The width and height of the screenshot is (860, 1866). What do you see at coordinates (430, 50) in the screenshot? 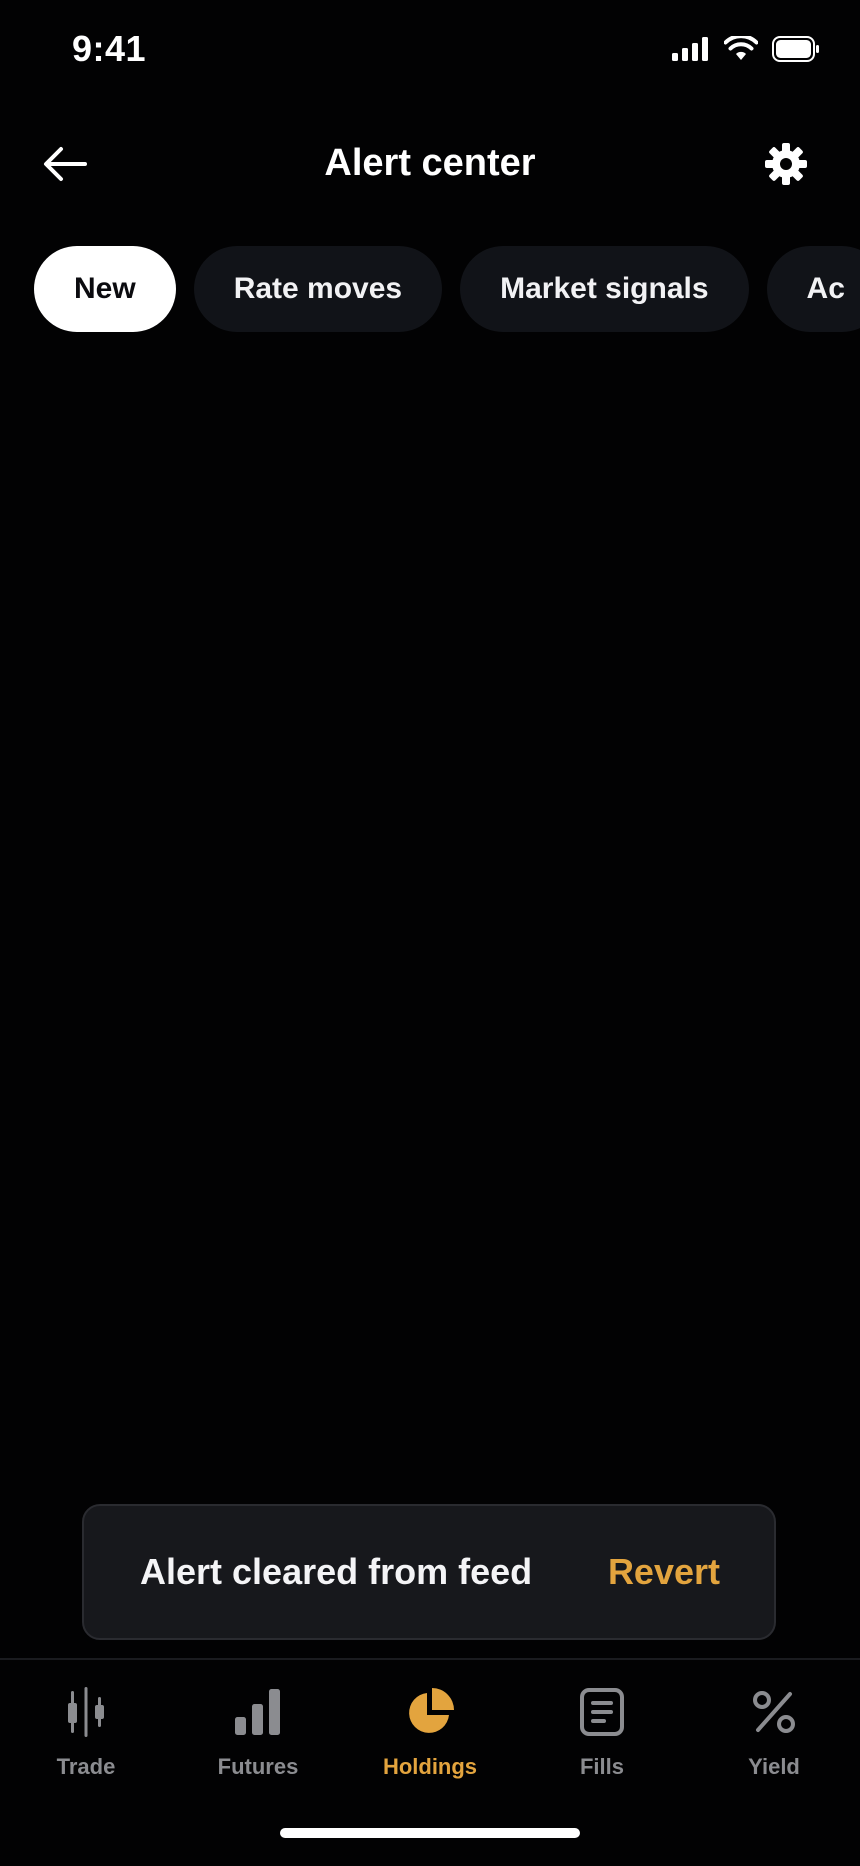
I see `status-bar: 9:41` at bounding box center [430, 50].